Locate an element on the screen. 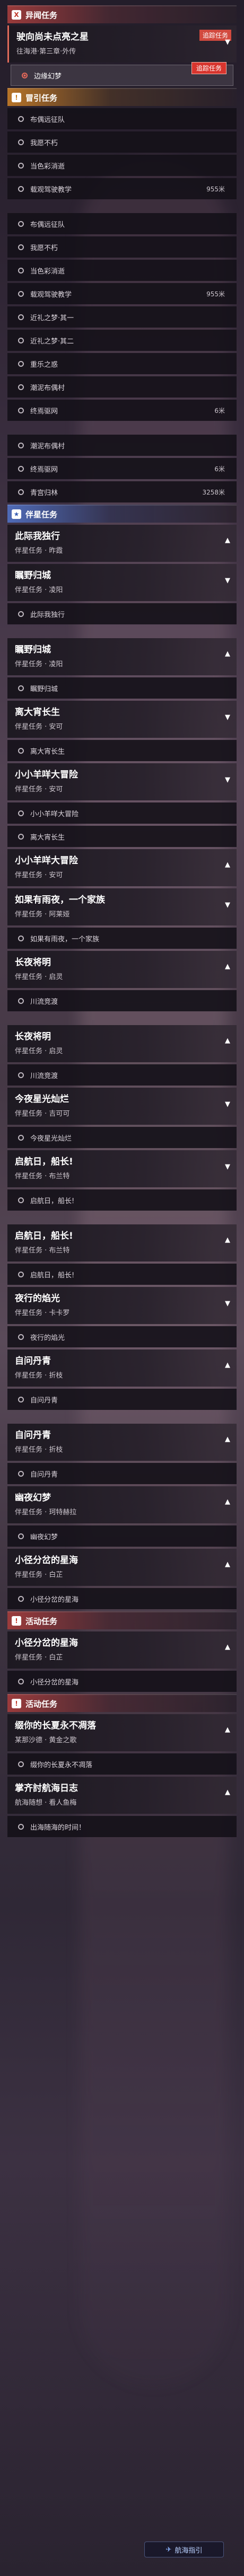 The width and height of the screenshot is (244, 2576). quest-title: 幽夜幻梦 is located at coordinates (33, 1498).